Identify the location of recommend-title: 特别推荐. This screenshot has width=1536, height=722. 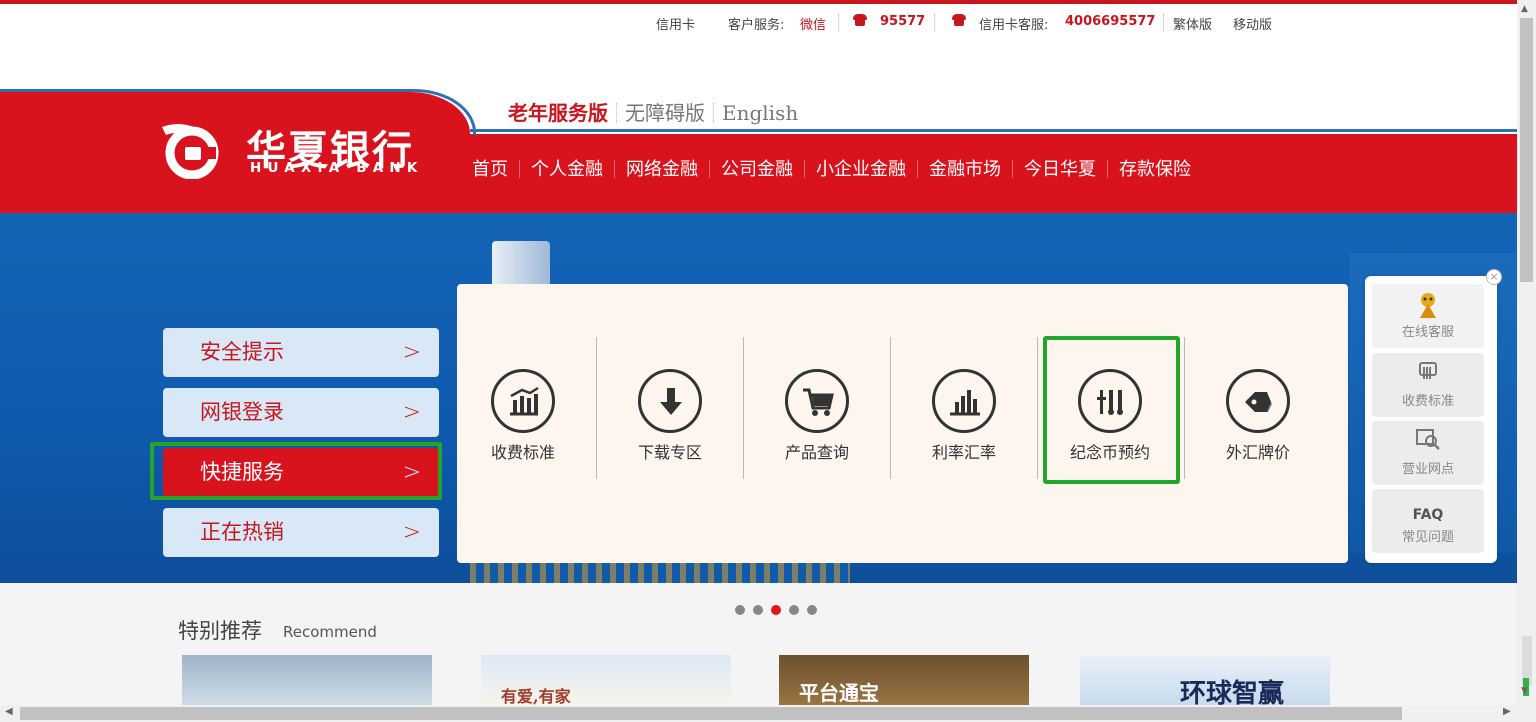
(220, 631).